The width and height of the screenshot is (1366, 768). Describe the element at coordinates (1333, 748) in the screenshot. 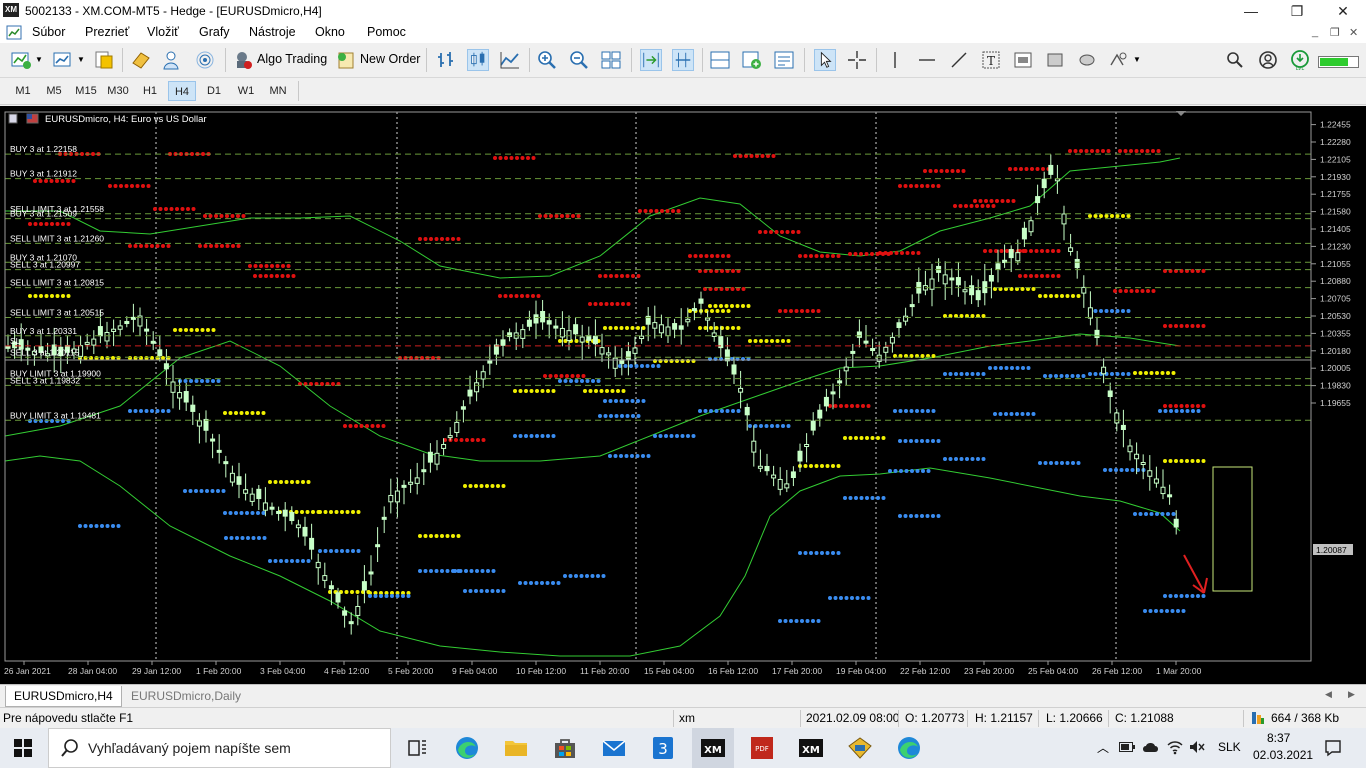

I see `notifications-icon` at that location.